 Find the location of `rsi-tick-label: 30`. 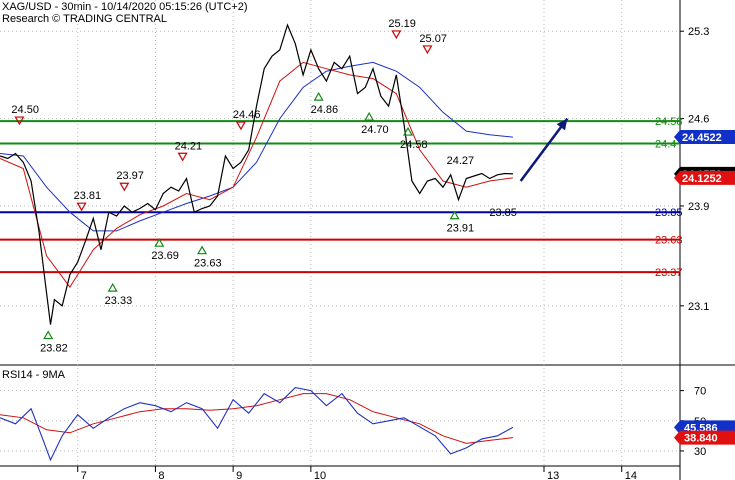

rsi-tick-label: 30 is located at coordinates (700, 452).